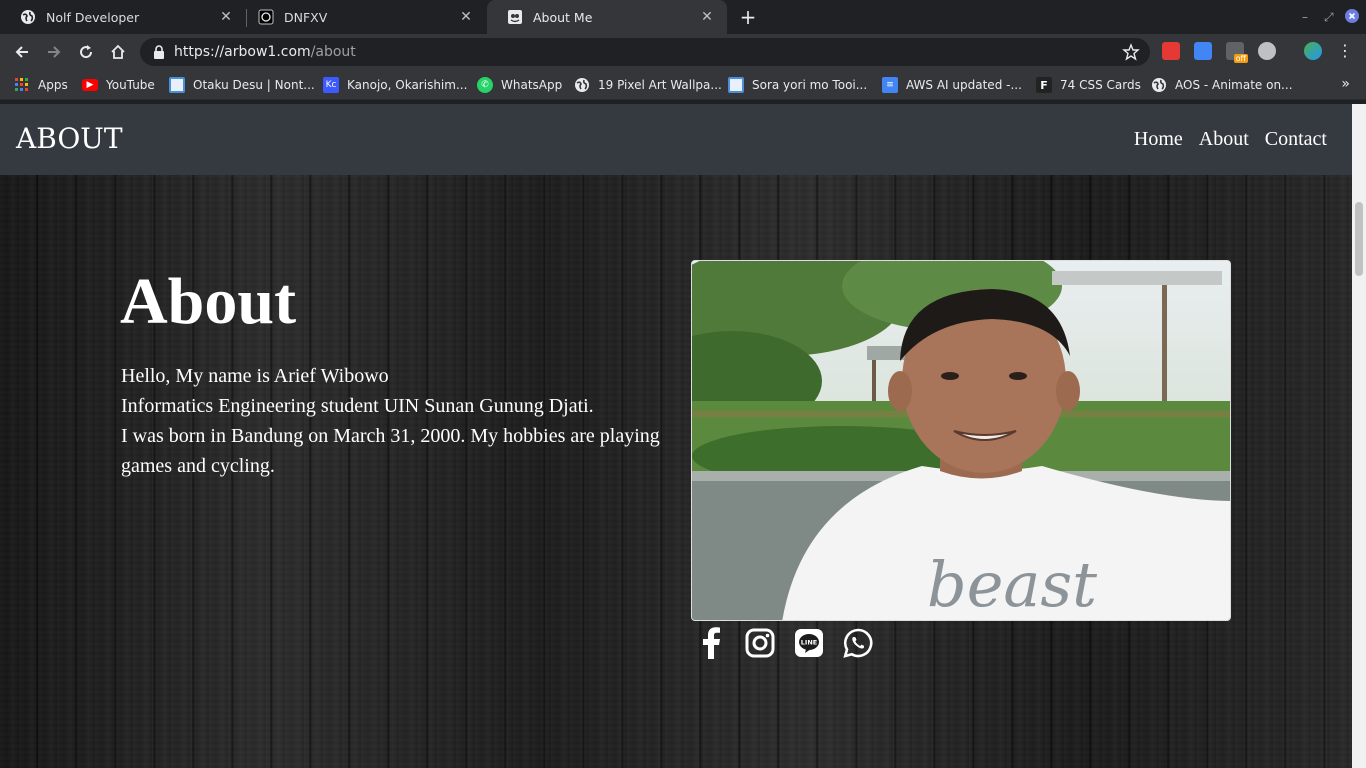 The image size is (1366, 768). Describe the element at coordinates (255, 376) in the screenshot. I see `intro-line: Hello, My name is Arief Wibowo` at that location.